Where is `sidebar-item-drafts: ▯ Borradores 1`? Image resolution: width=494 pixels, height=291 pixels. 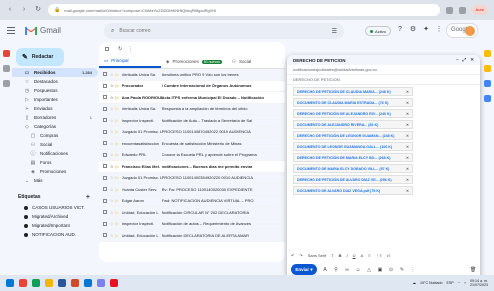
sidebar-item-drafts: ▯ Borradores 1 is located at coordinates (55, 117).